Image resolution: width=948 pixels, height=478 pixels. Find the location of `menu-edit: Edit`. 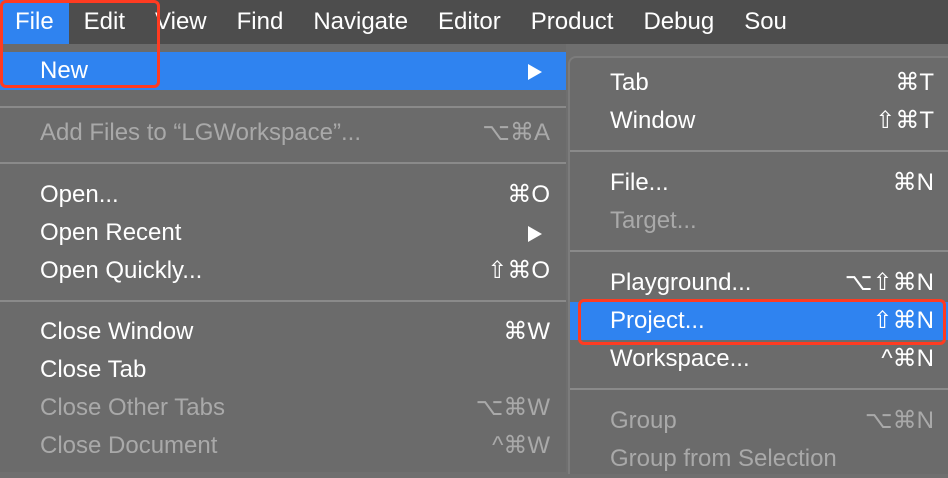

menu-edit: Edit is located at coordinates (104, 22).